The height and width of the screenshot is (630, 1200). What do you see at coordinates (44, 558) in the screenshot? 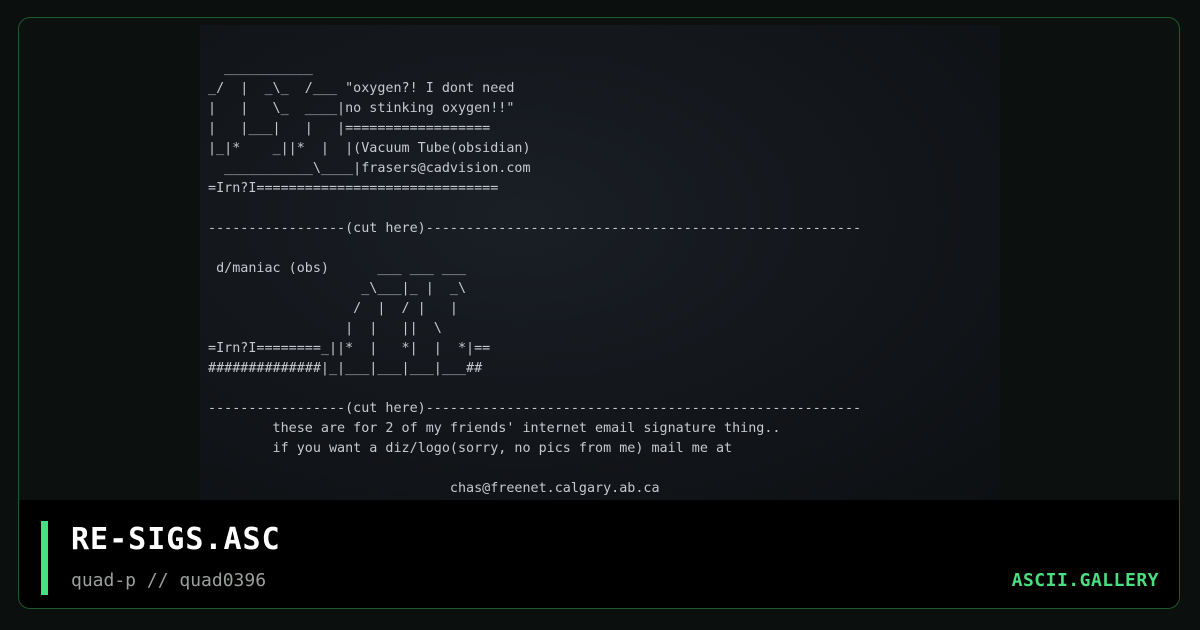
I see `accent-bar` at bounding box center [44, 558].